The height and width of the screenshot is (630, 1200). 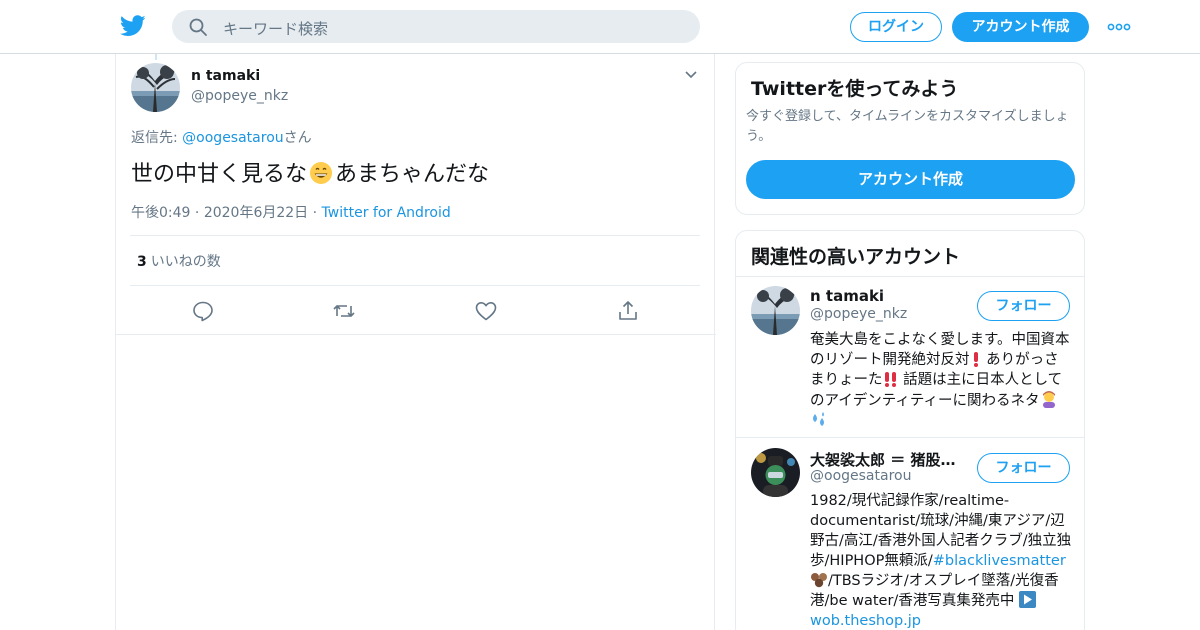 I want to click on tweet-text: 世の中甘く見るな あまちゃんだな, so click(x=310, y=172).